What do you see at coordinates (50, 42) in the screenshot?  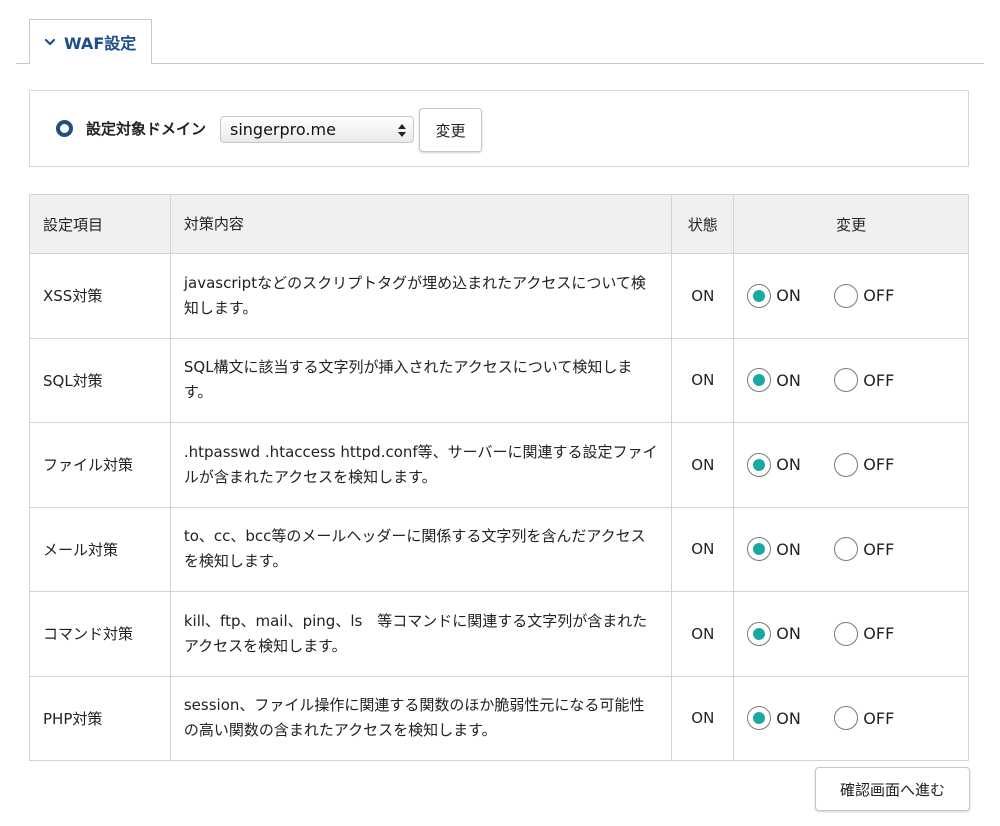 I see `chevron-down-icon` at bounding box center [50, 42].